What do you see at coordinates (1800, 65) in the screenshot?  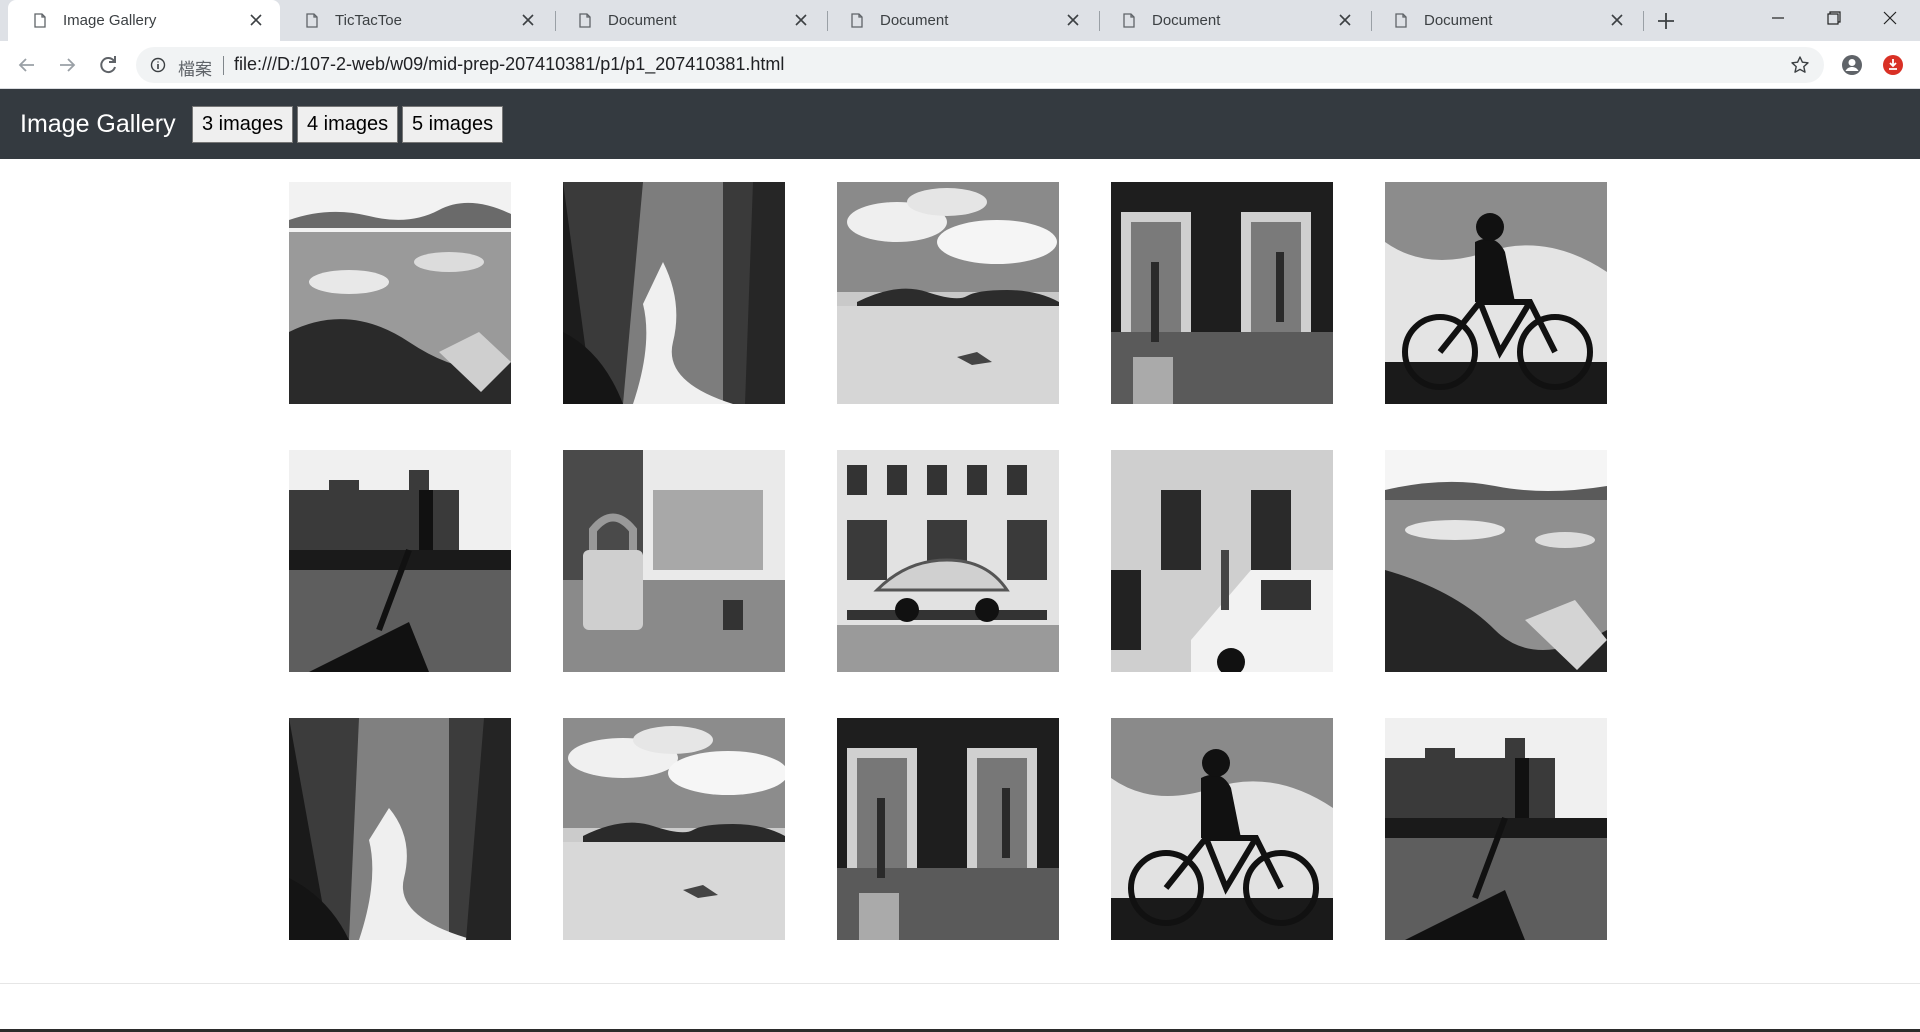 I see `star-icon` at bounding box center [1800, 65].